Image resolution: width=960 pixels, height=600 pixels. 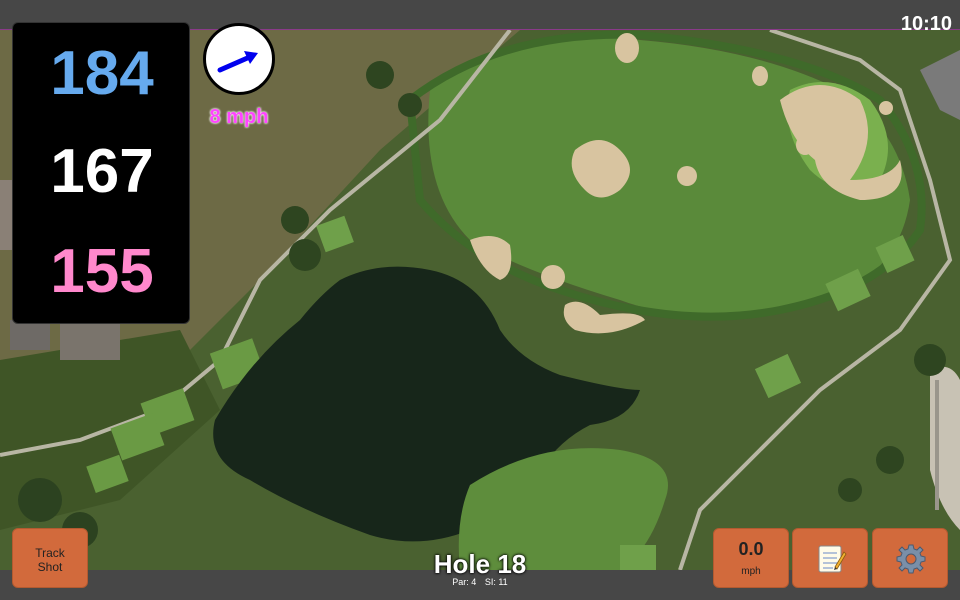 I want to click on notes-button, so click(x=830, y=558).